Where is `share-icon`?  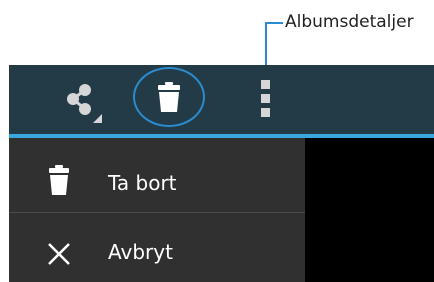
share-icon is located at coordinates (84, 103).